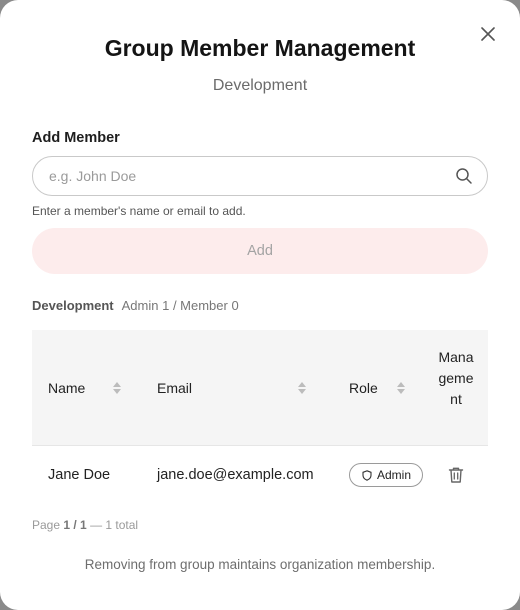 Image resolution: width=520 pixels, height=610 pixels. I want to click on member-role-cell: Admin, so click(386, 475).